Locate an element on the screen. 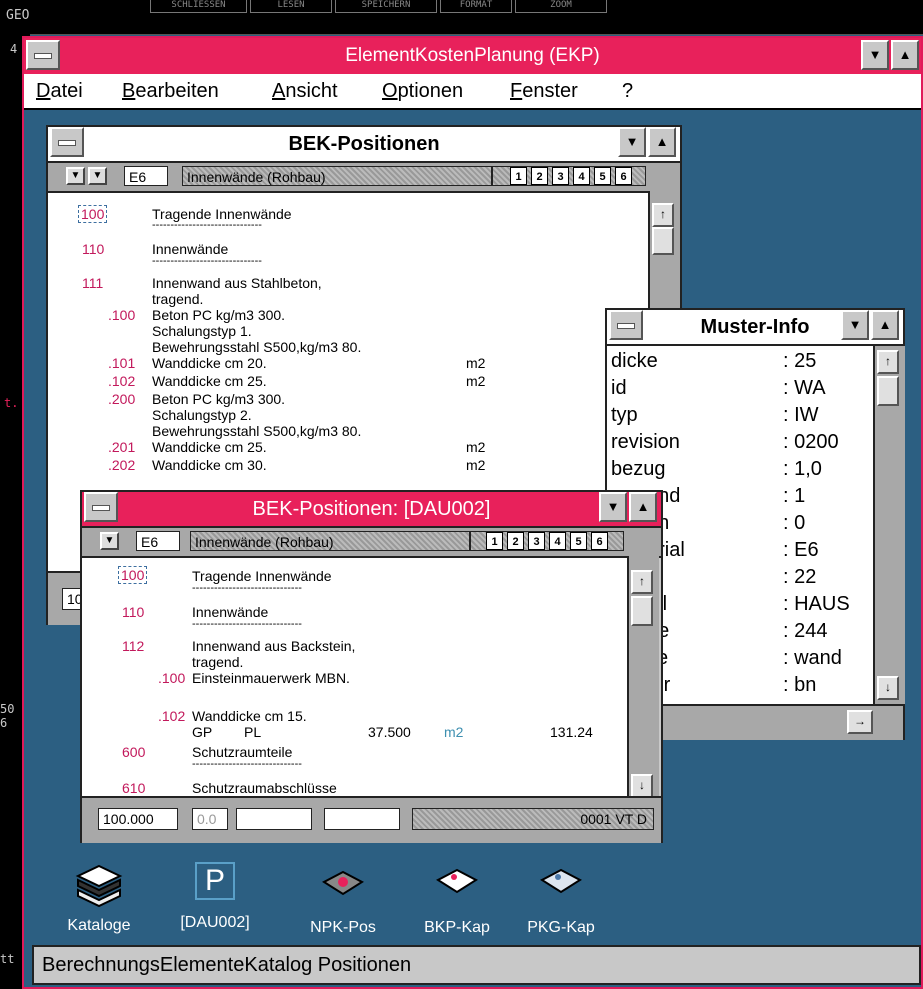 This screenshot has height=989, width=923. list-item-number: 112 is located at coordinates (133, 646).